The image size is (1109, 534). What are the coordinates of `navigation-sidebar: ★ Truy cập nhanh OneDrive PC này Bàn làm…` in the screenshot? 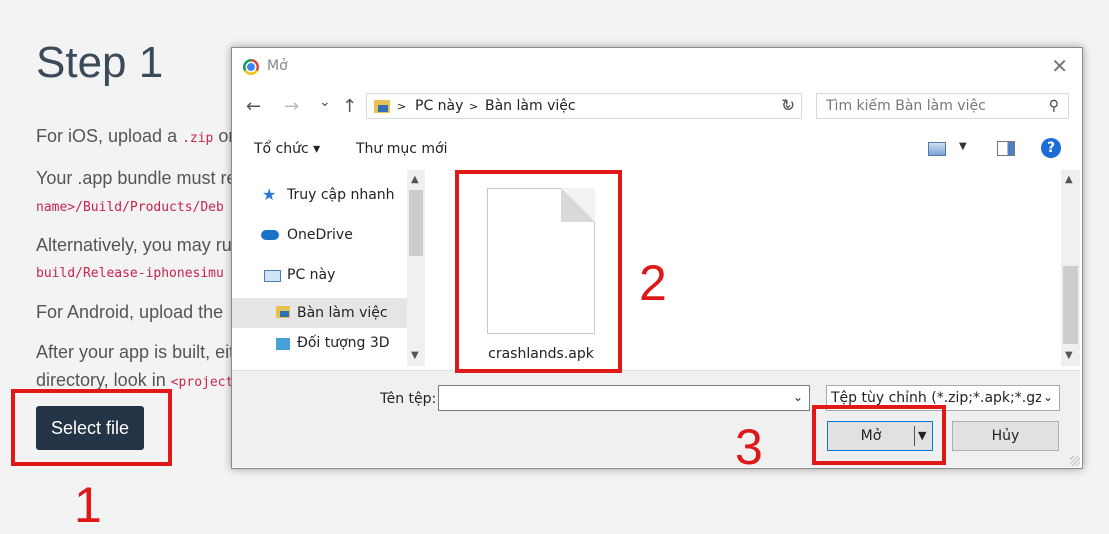 It's located at (329, 268).